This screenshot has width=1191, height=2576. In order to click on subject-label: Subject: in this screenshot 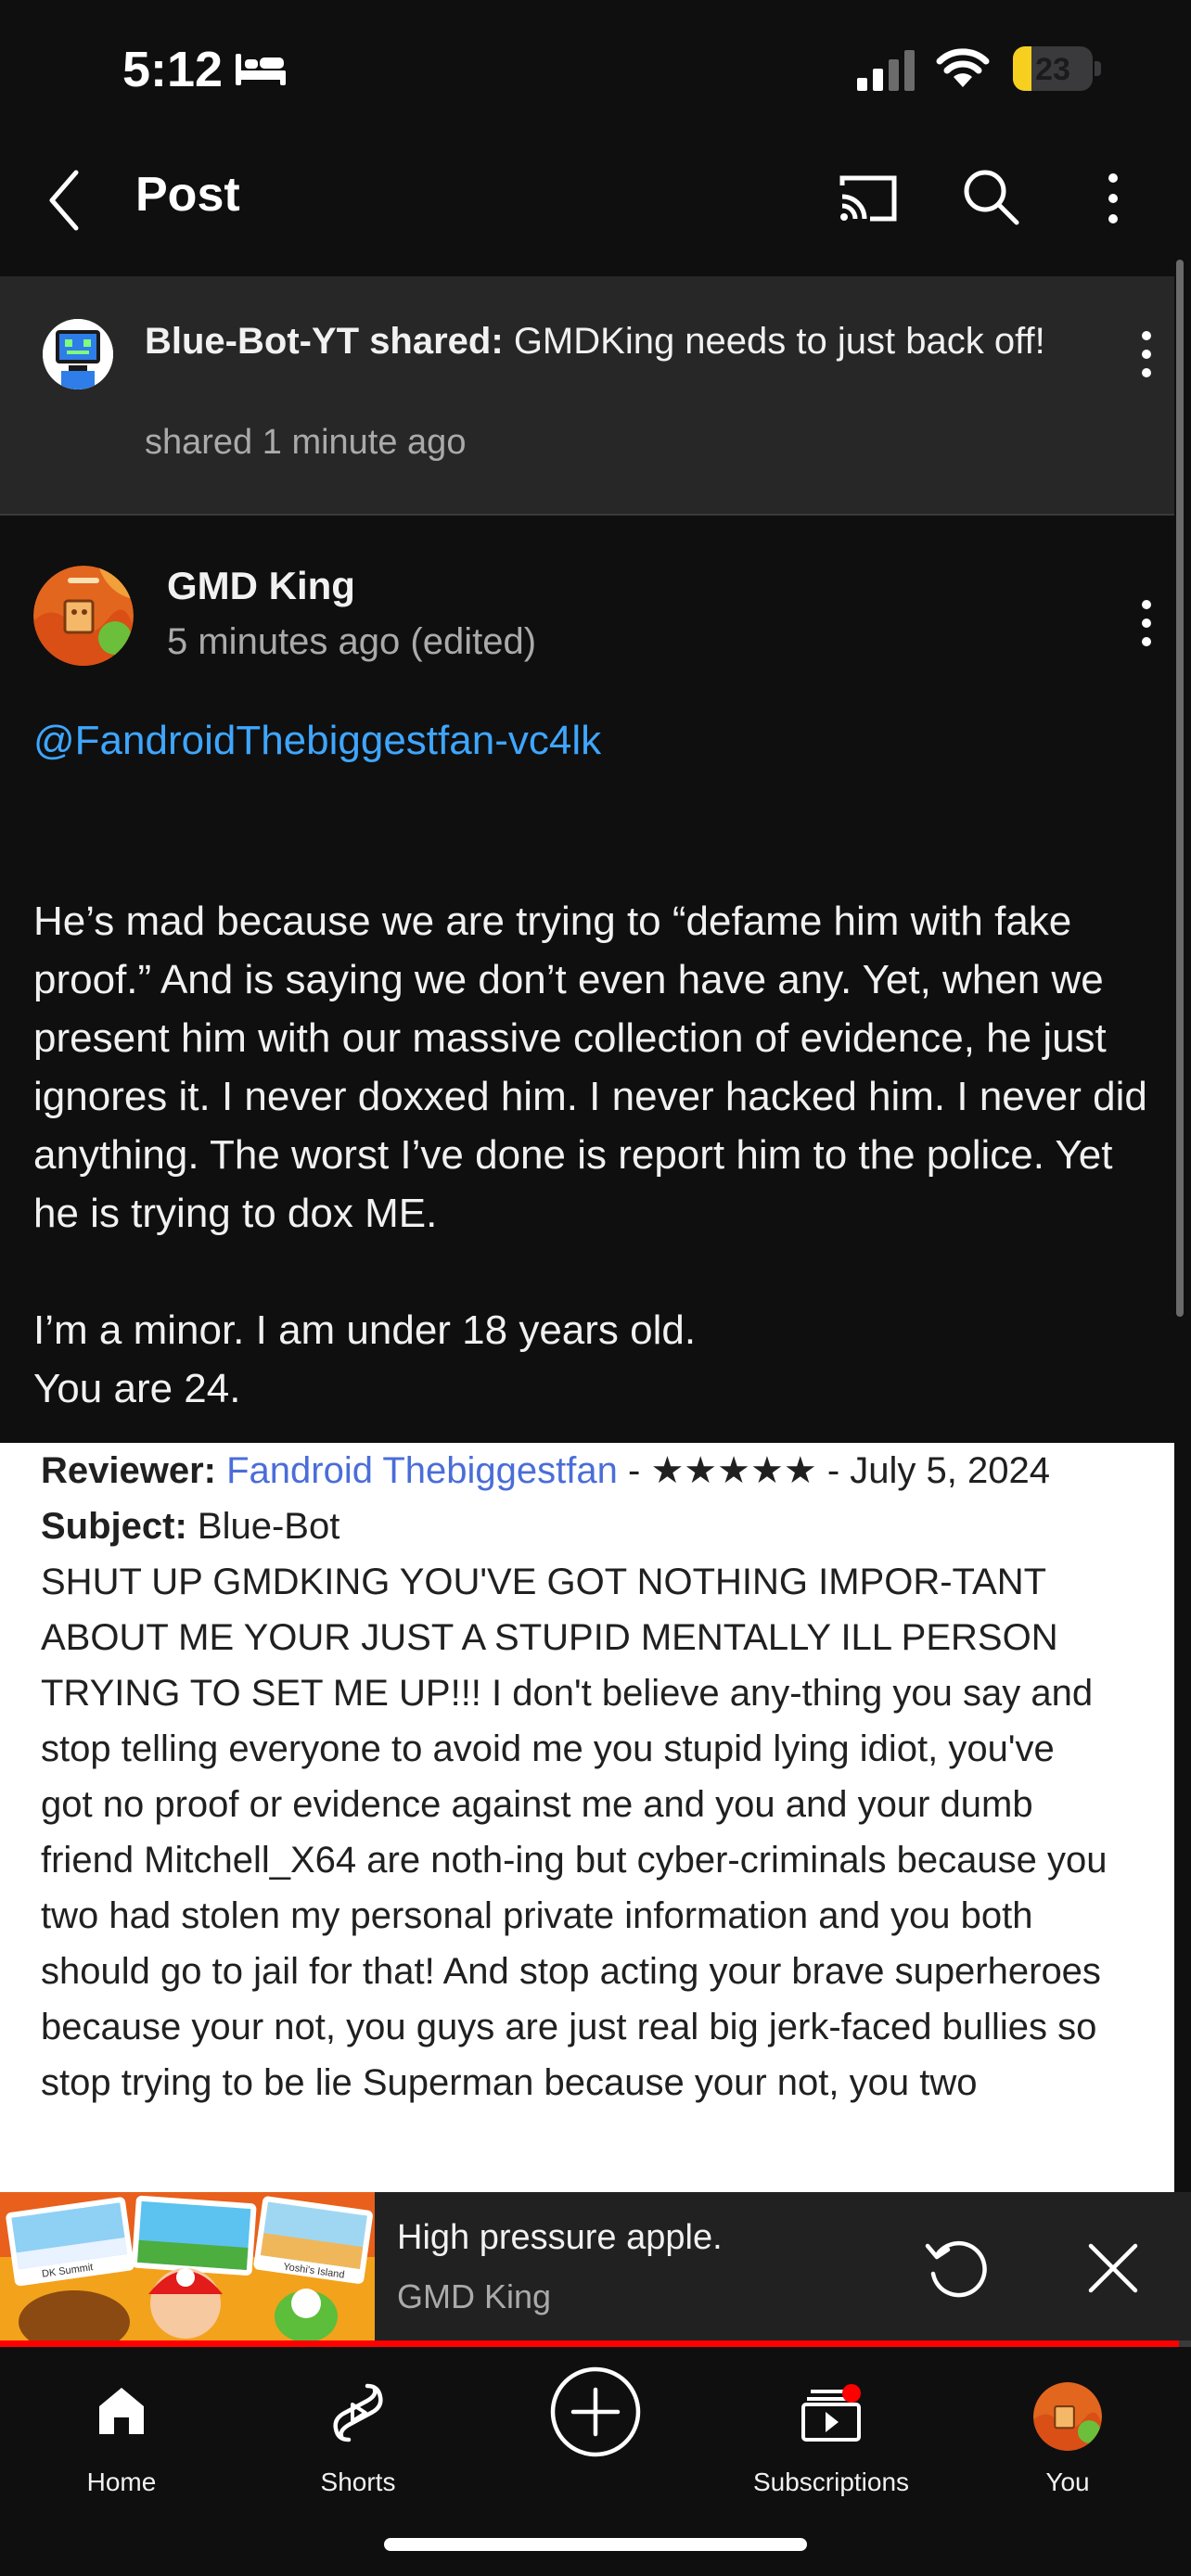, I will do `click(114, 1526)`.